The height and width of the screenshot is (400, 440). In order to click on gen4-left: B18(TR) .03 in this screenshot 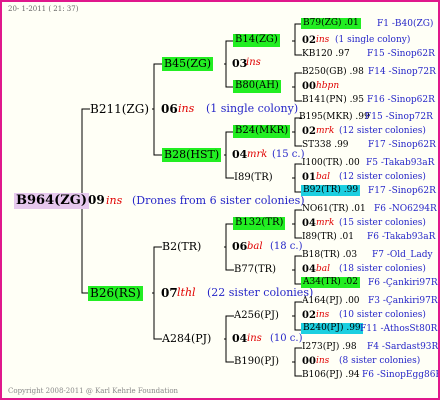, I will do `click(330, 255)`.